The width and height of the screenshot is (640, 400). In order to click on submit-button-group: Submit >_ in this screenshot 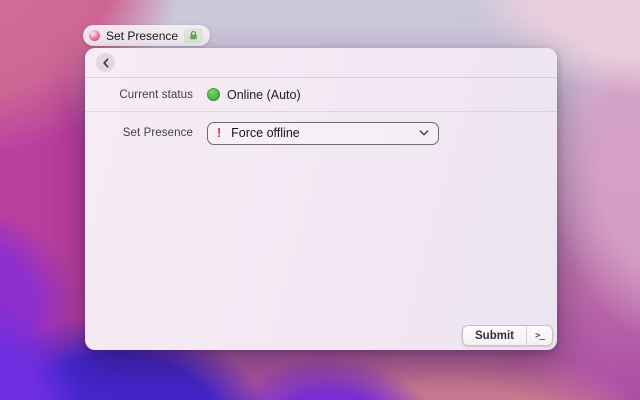, I will do `click(507, 335)`.